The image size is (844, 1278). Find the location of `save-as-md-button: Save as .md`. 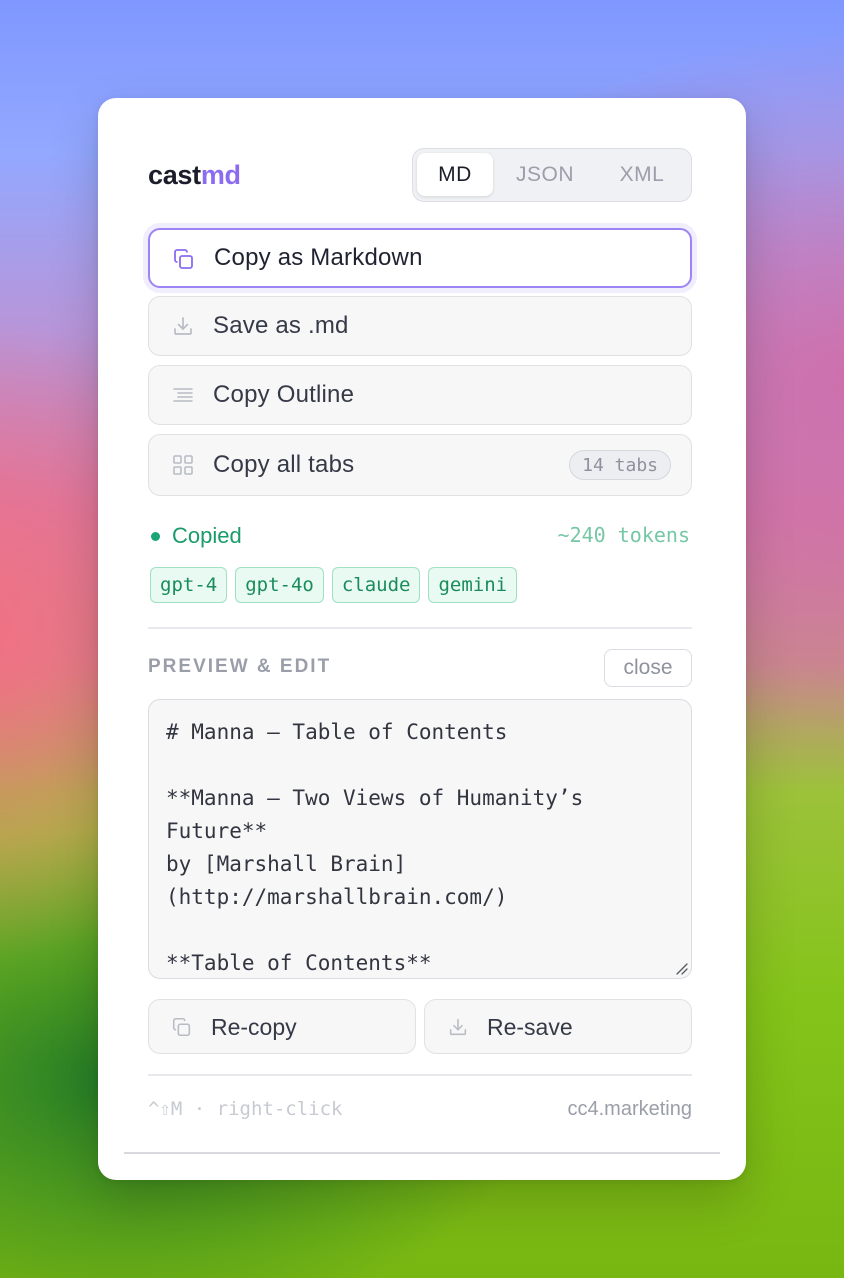

save-as-md-button: Save as .md is located at coordinates (420, 326).